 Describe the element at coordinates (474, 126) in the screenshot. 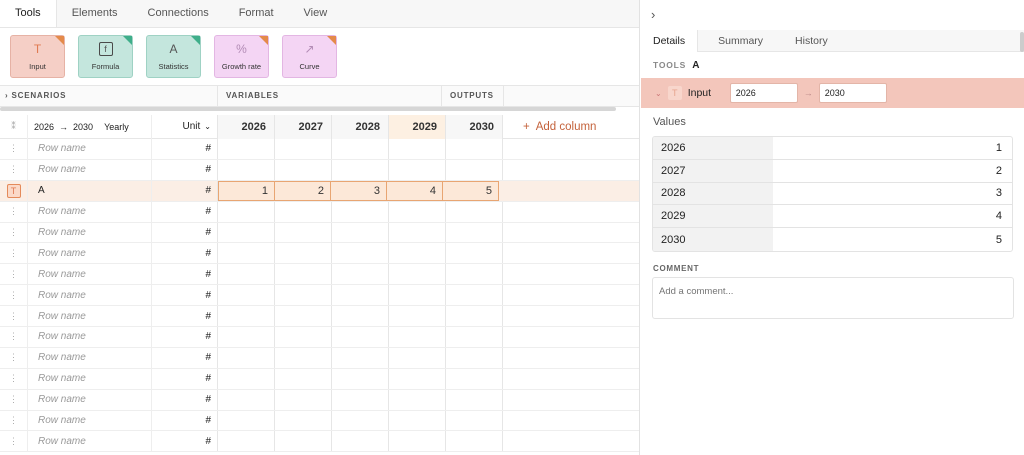

I see `year-header-2030: 2030` at that location.